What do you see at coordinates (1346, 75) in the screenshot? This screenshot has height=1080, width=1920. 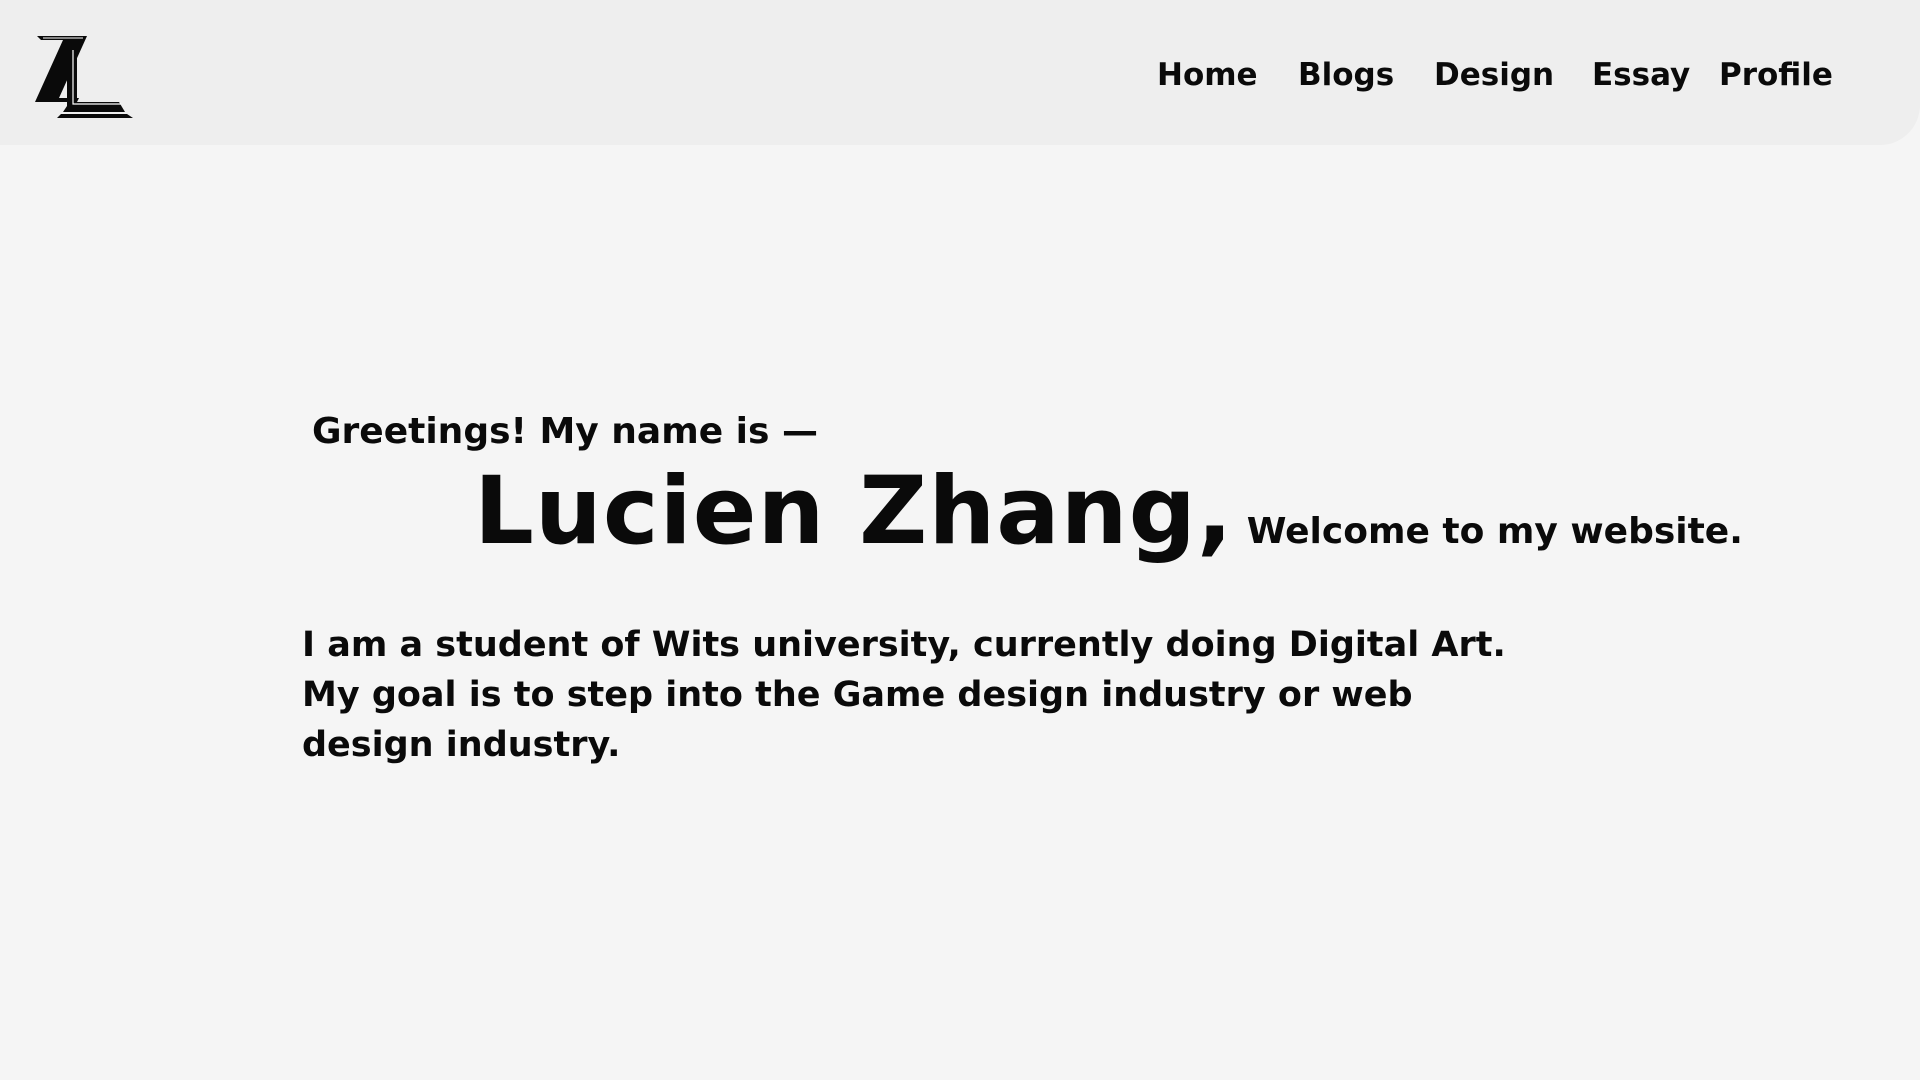 I see `nav-blogs-link: Blogs` at bounding box center [1346, 75].